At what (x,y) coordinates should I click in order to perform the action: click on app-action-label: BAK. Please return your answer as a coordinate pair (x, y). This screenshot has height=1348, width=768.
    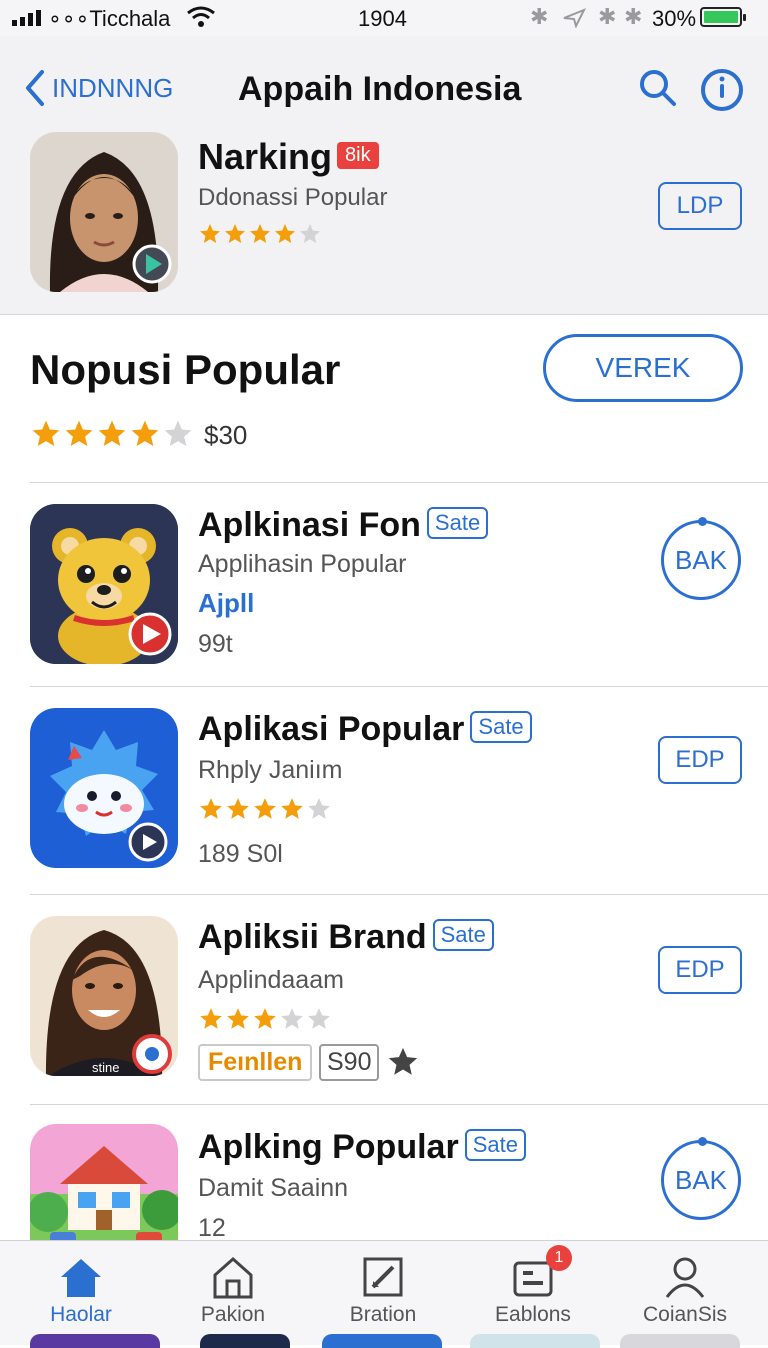
    Looking at the image, I should click on (701, 1179).